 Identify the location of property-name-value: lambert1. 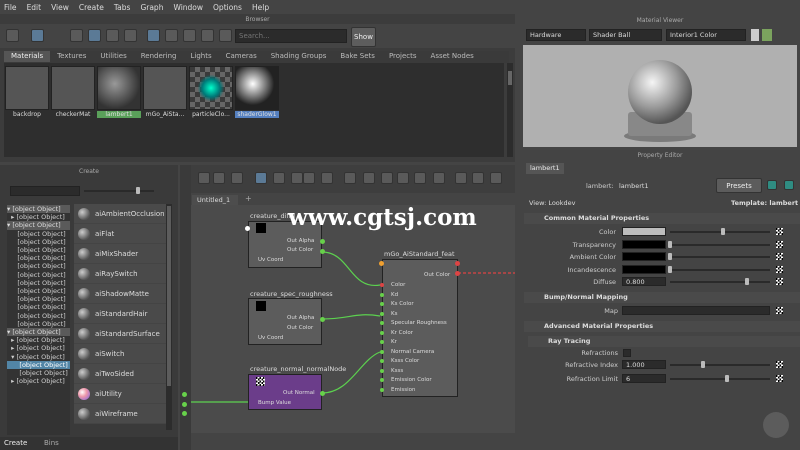
(634, 186).